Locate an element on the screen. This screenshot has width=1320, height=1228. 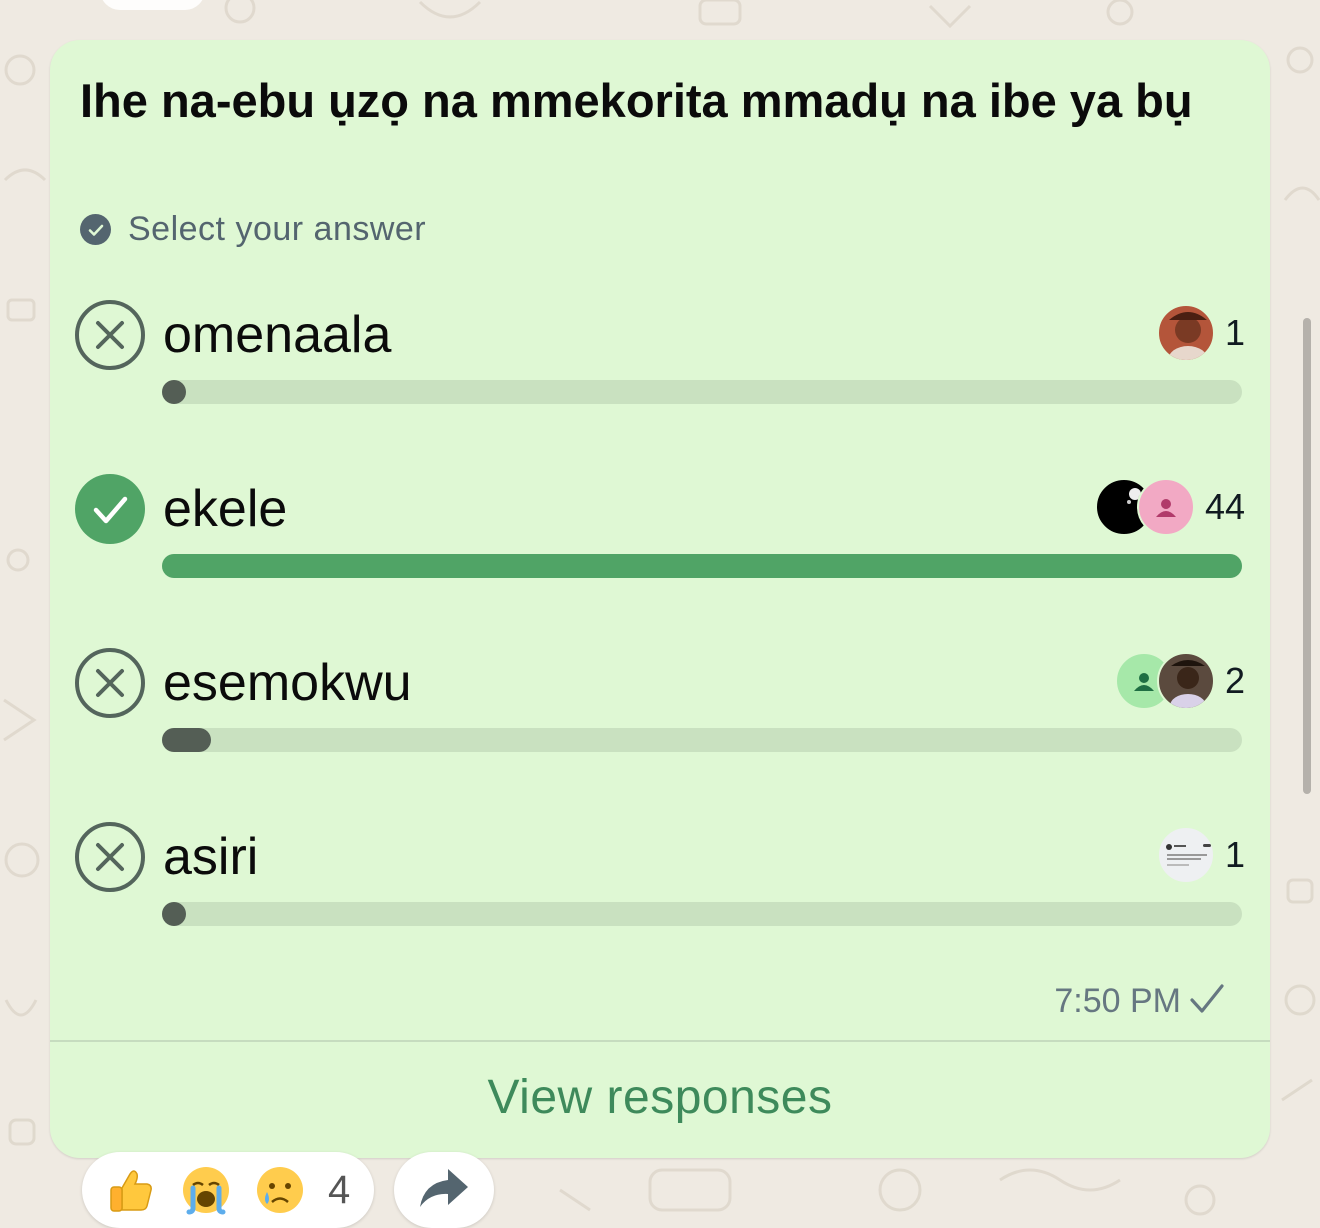
scrollbar is located at coordinates (1307, 556).